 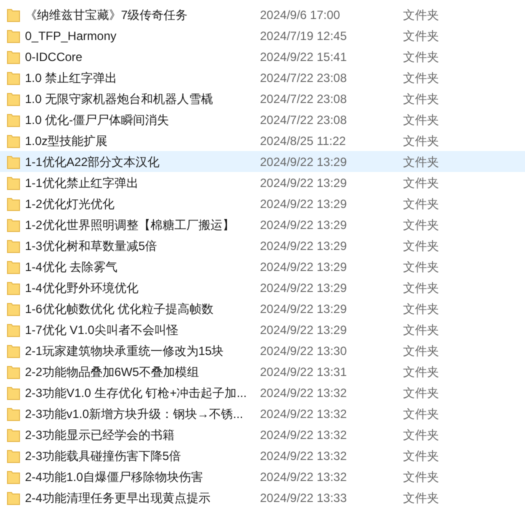 I want to click on file-name: 1-2优化世界照明调整【棉糖工厂搬运】, so click(x=130, y=225).